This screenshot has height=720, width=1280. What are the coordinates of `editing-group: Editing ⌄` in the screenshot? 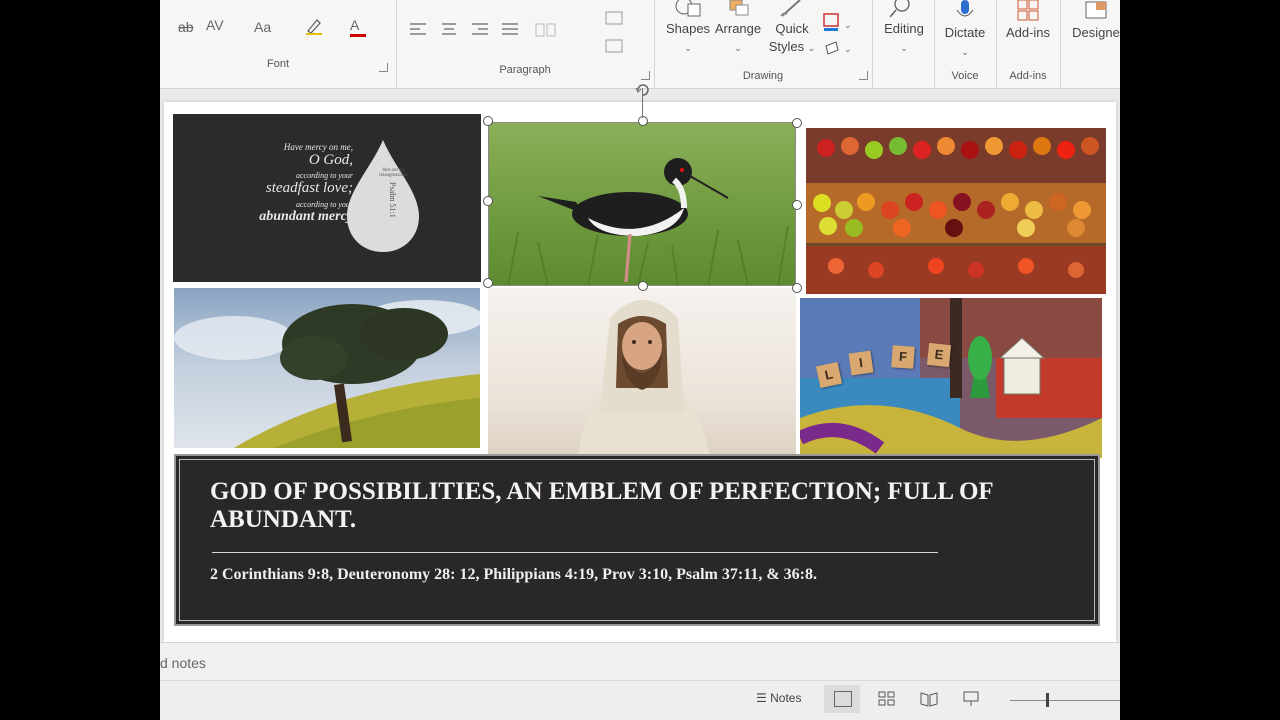 It's located at (903, 44).